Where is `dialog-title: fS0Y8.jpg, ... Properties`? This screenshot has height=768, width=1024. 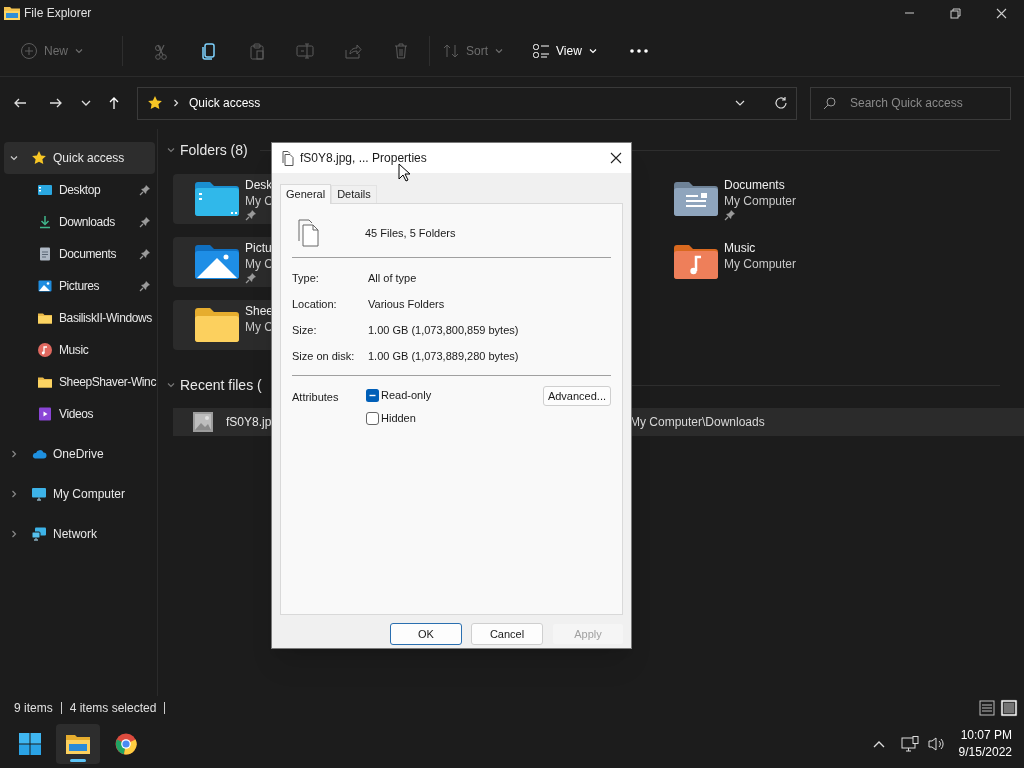 dialog-title: fS0Y8.jpg, ... Properties is located at coordinates (363, 158).